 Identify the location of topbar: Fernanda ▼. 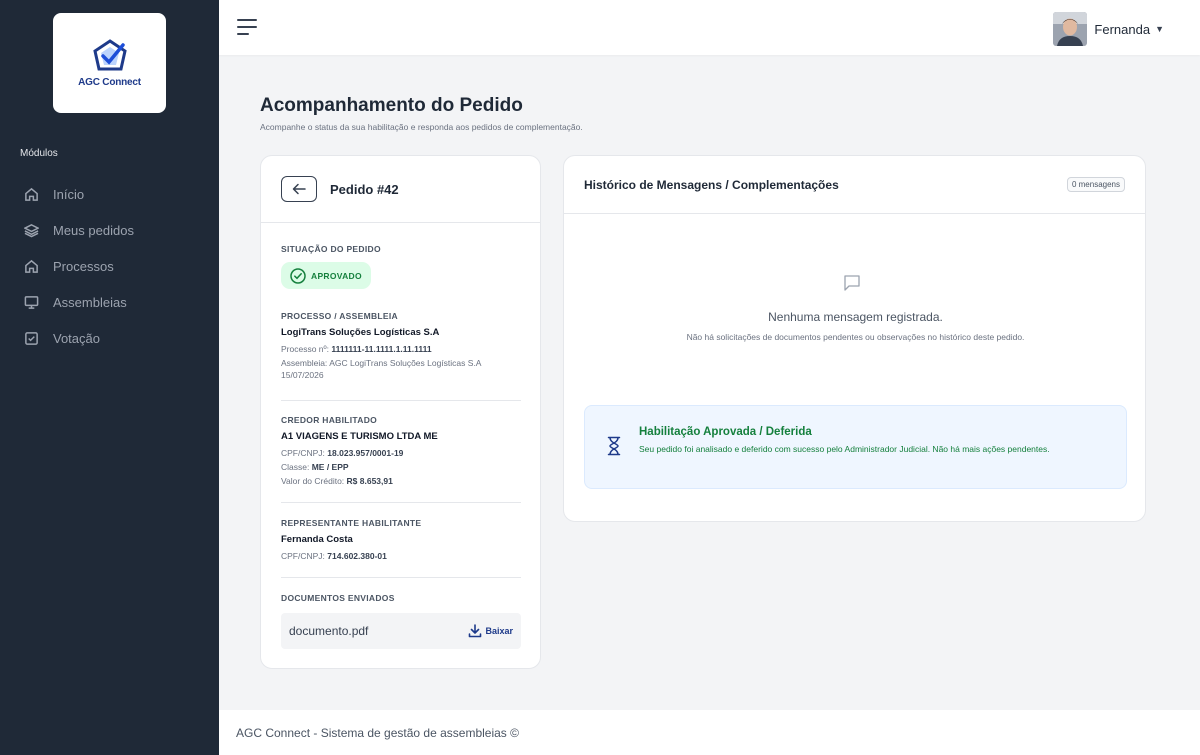
(709, 27).